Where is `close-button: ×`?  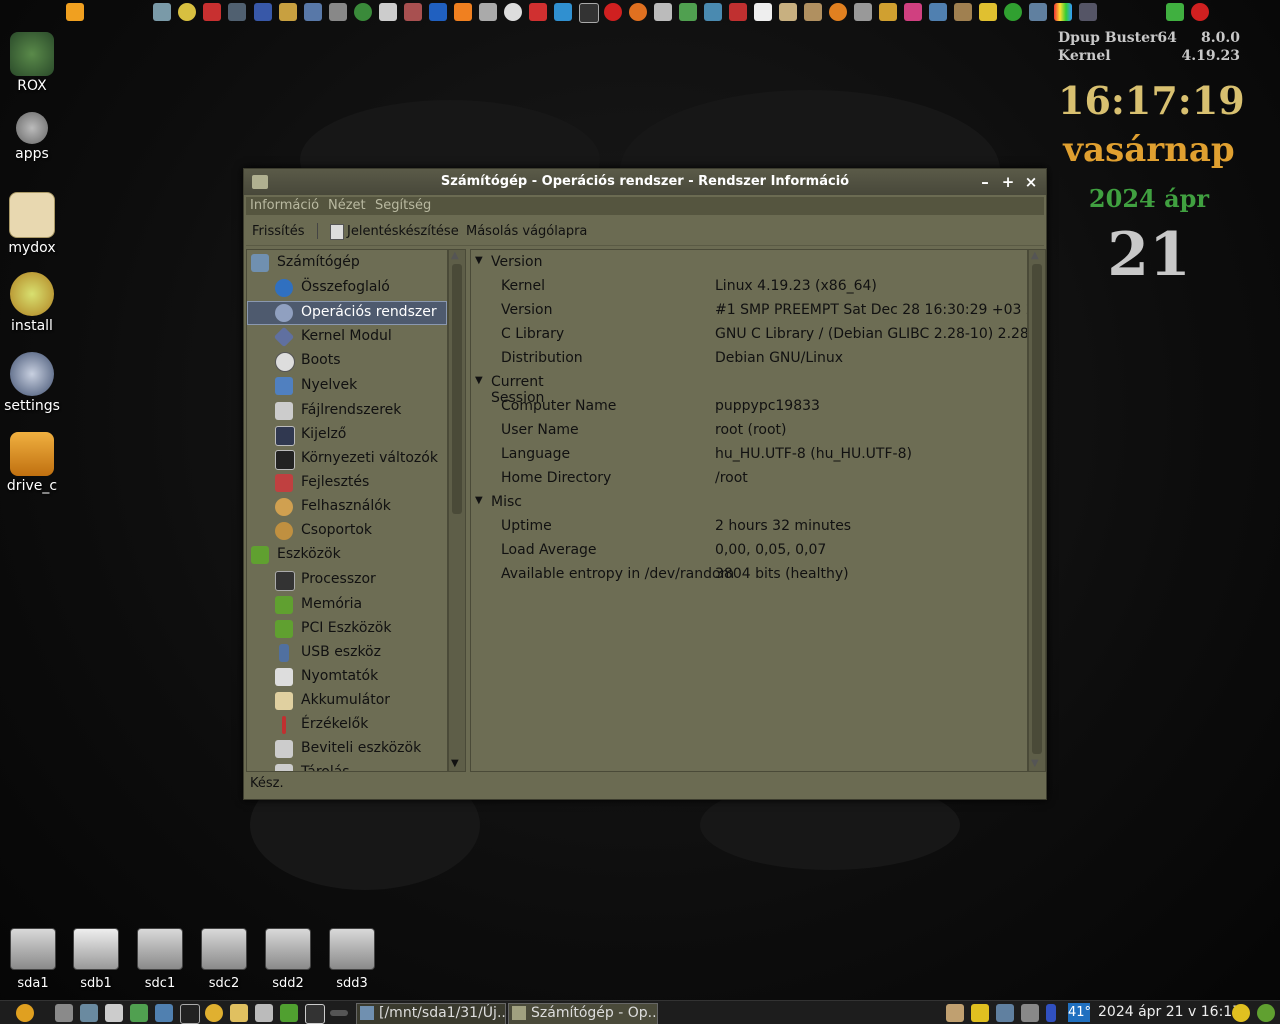 close-button: × is located at coordinates (1031, 182).